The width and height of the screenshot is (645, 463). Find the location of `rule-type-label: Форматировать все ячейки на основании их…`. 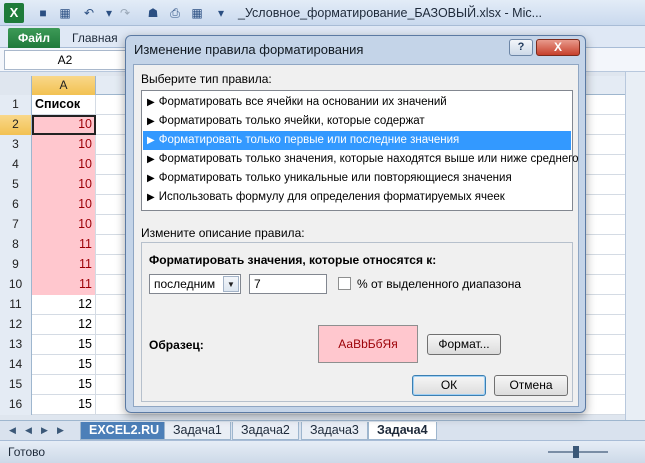

rule-type-label: Форматировать все ячейки на основании их… is located at coordinates (302, 102).